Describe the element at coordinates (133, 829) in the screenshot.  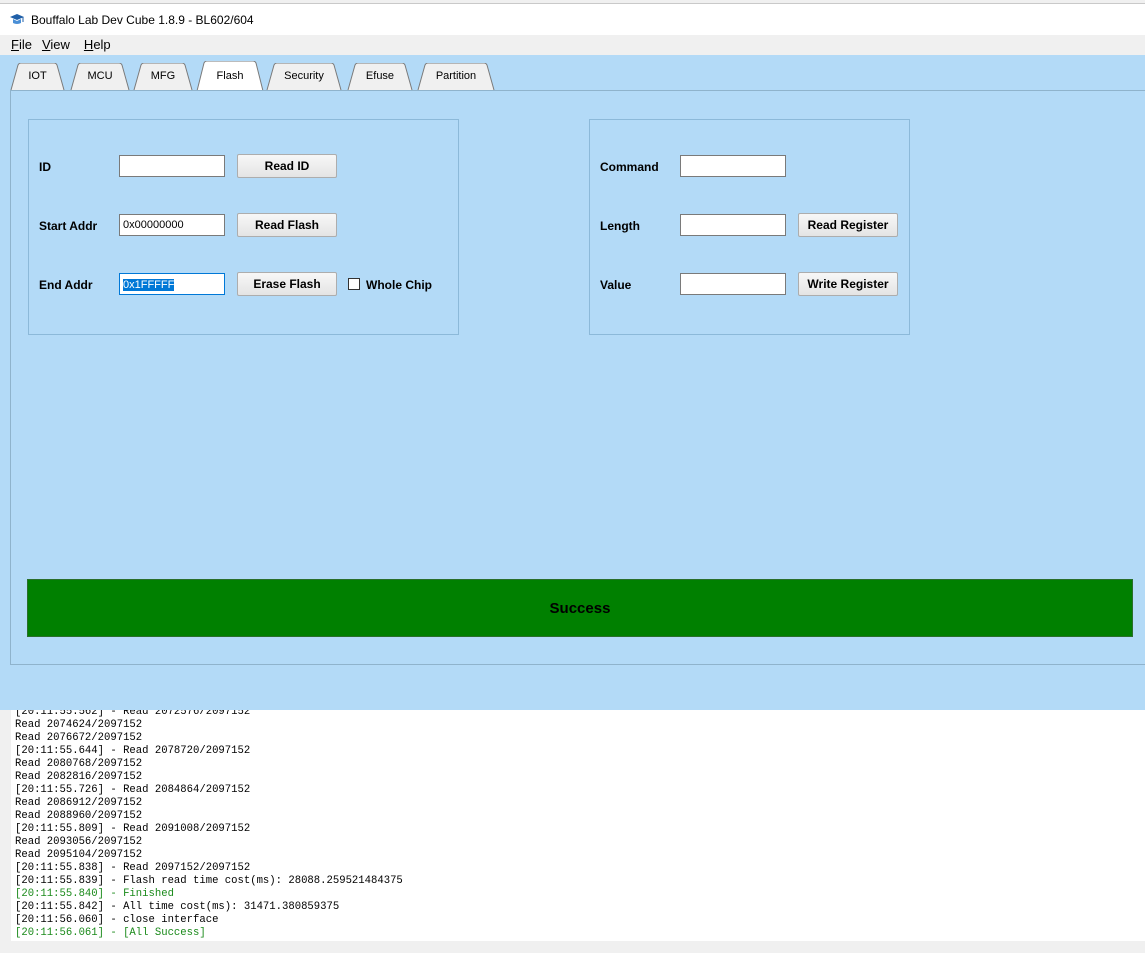
I see `log-line: [20:11:55.809] - Read 2091008/2097152` at that location.